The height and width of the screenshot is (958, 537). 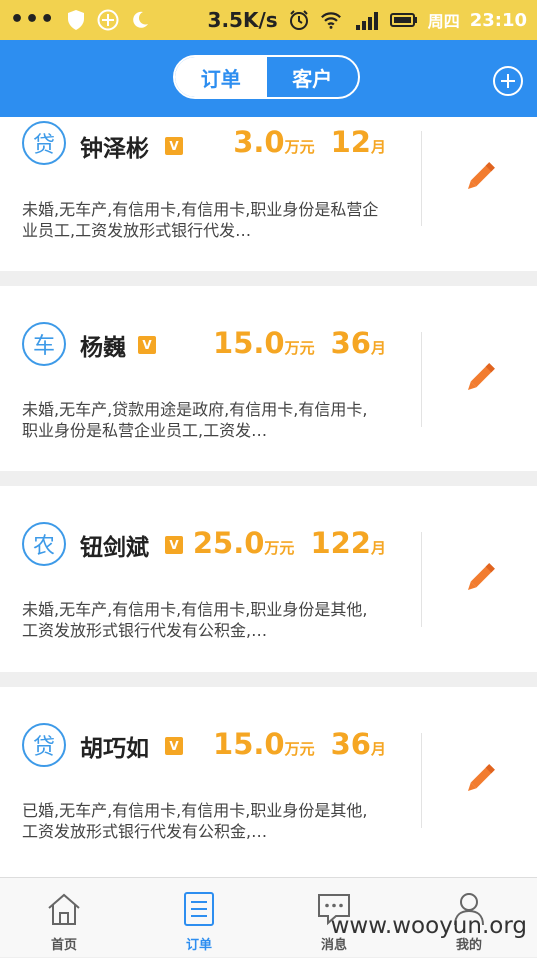 I want to click on segmented-control: 订单 客户, so click(x=266, y=77).